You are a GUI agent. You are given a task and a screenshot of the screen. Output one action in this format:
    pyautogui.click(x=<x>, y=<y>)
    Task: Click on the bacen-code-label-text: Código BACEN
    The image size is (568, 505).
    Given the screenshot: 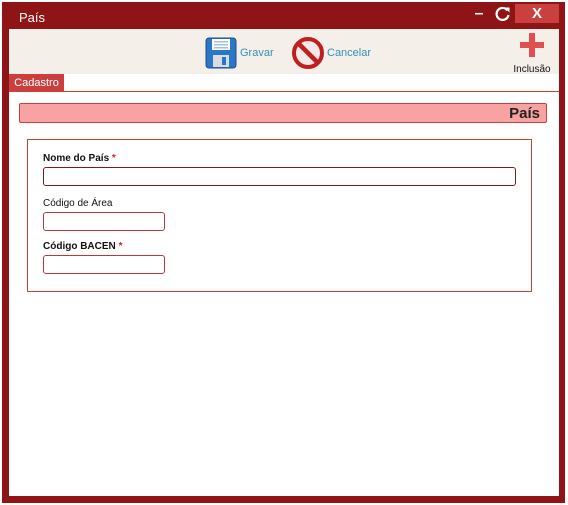 What is the action you would take?
    pyautogui.click(x=79, y=246)
    